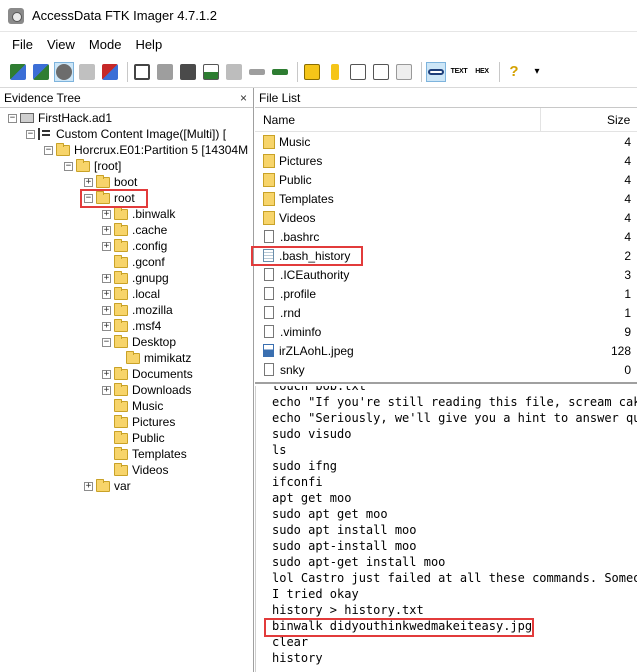  I want to click on export-disk-image-icon, so click(165, 72).